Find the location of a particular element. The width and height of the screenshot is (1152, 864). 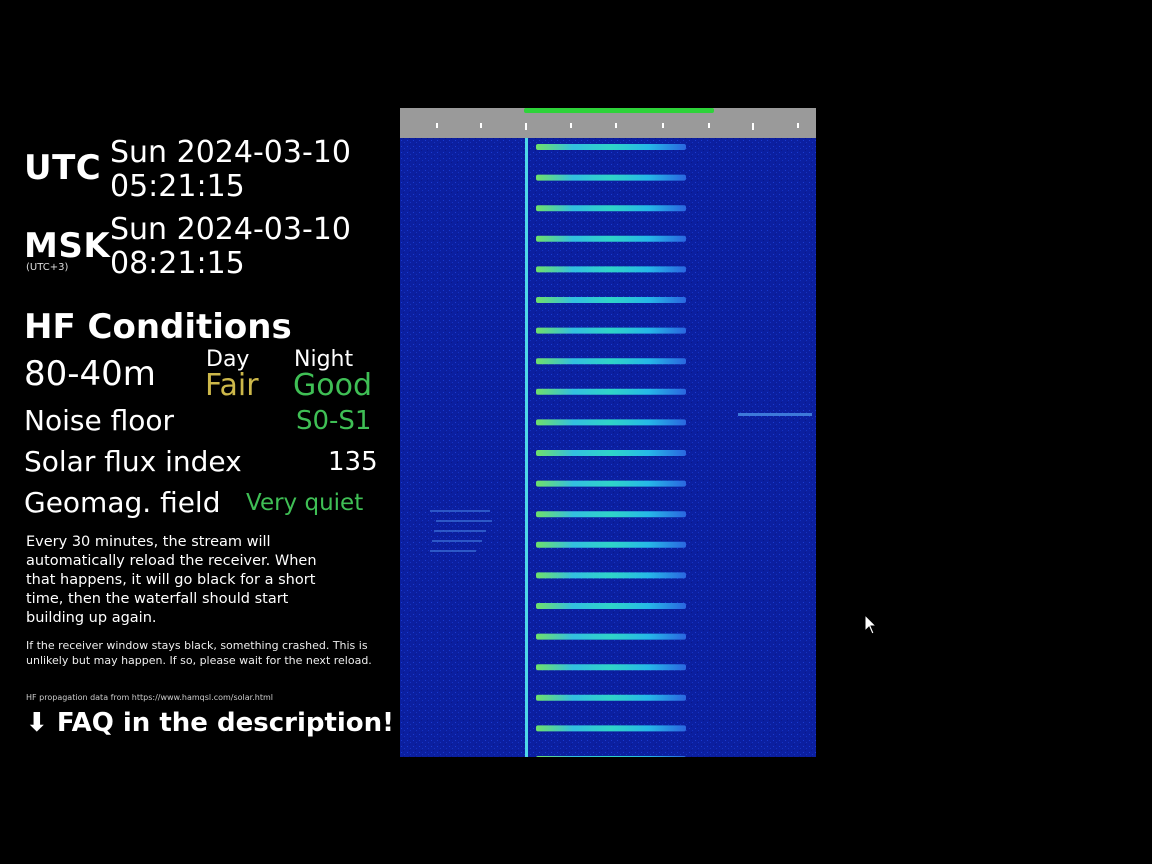

mouse-pointer-icon is located at coordinates (871, 624).